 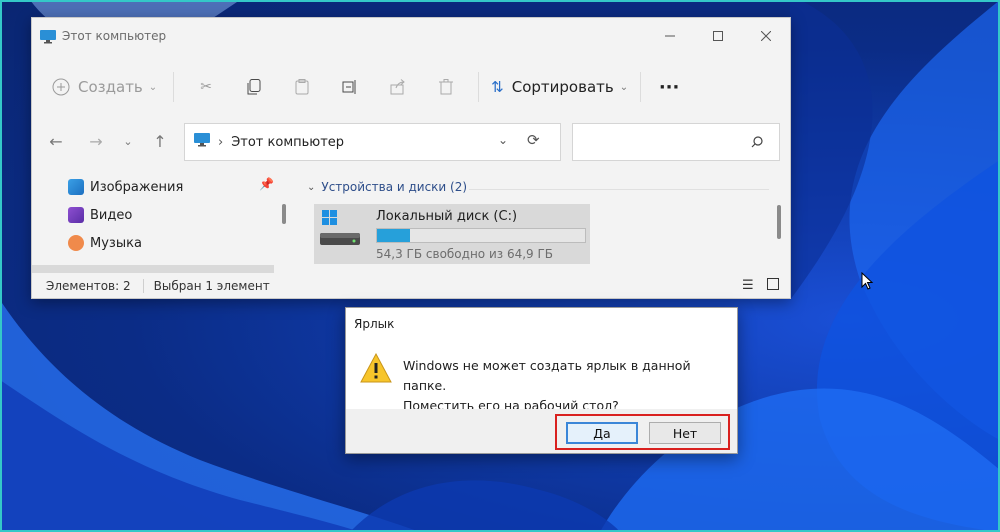 I want to click on nav-item-pictures: Изображения, so click(x=125, y=187).